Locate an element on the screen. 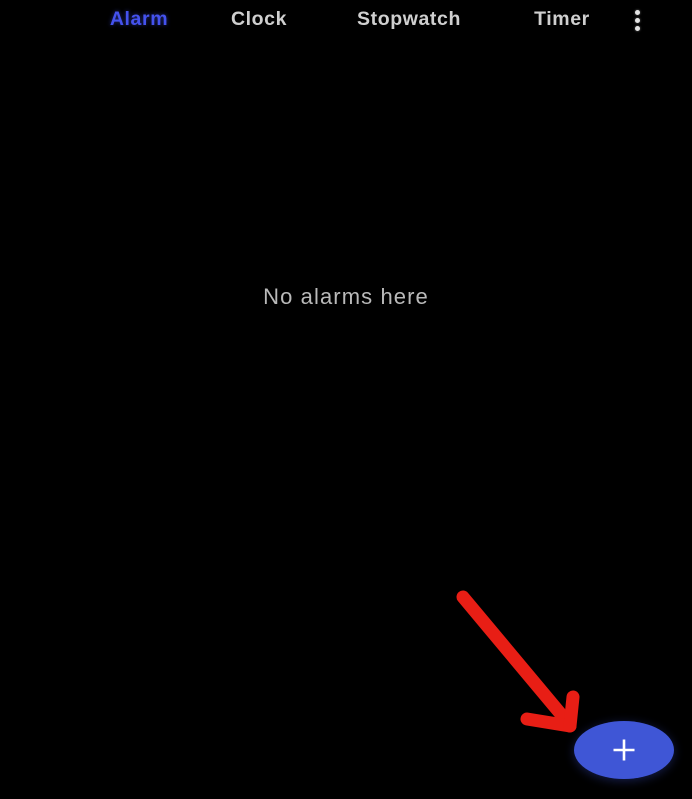  tab-bar: Alarm Clock Stopwatch Timer is located at coordinates (346, 23).